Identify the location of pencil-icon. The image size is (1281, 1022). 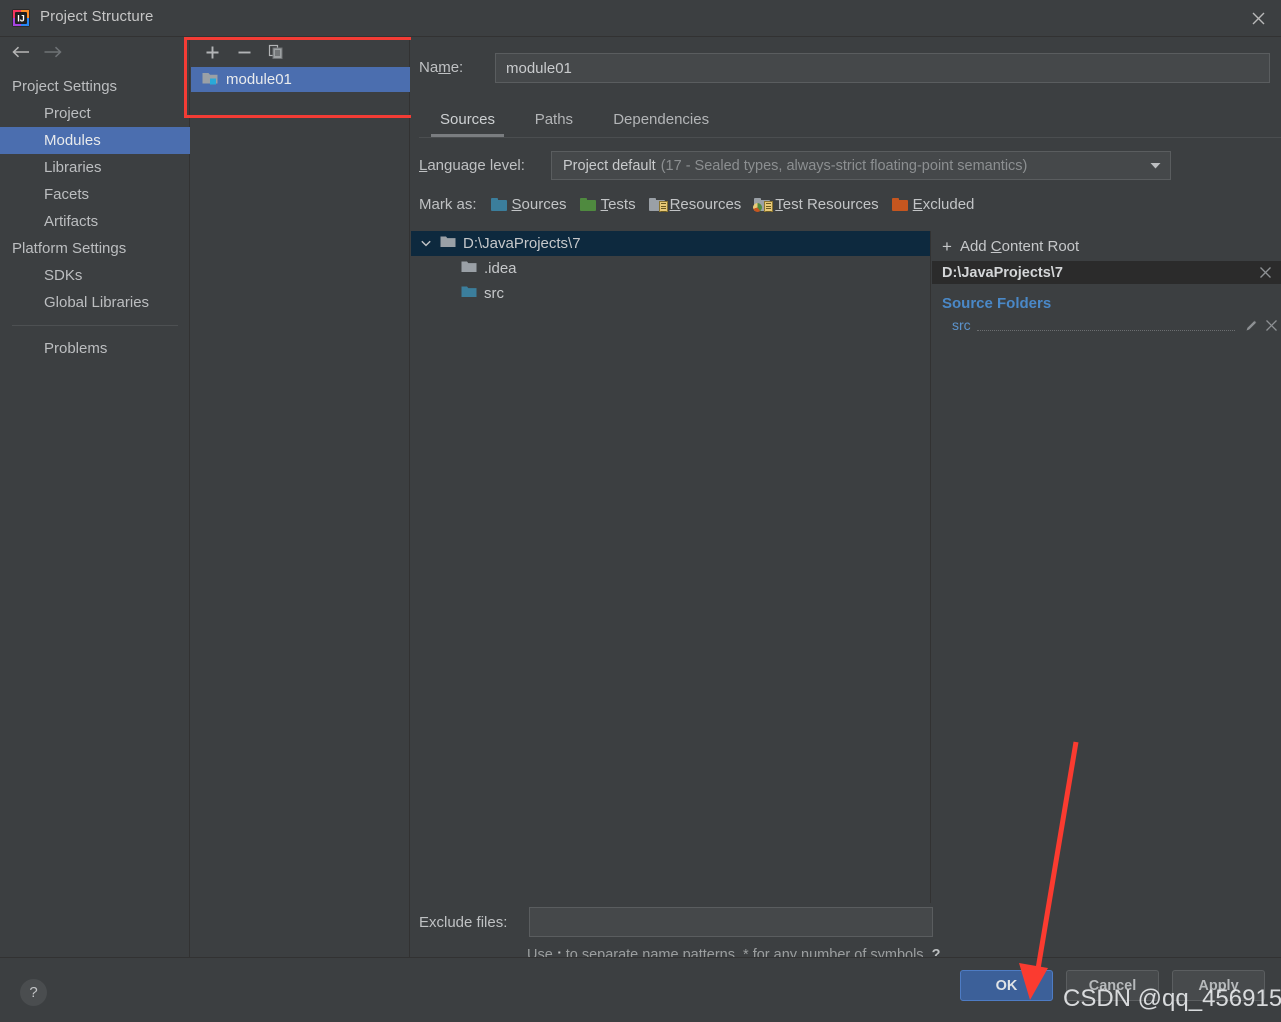
(1251, 325).